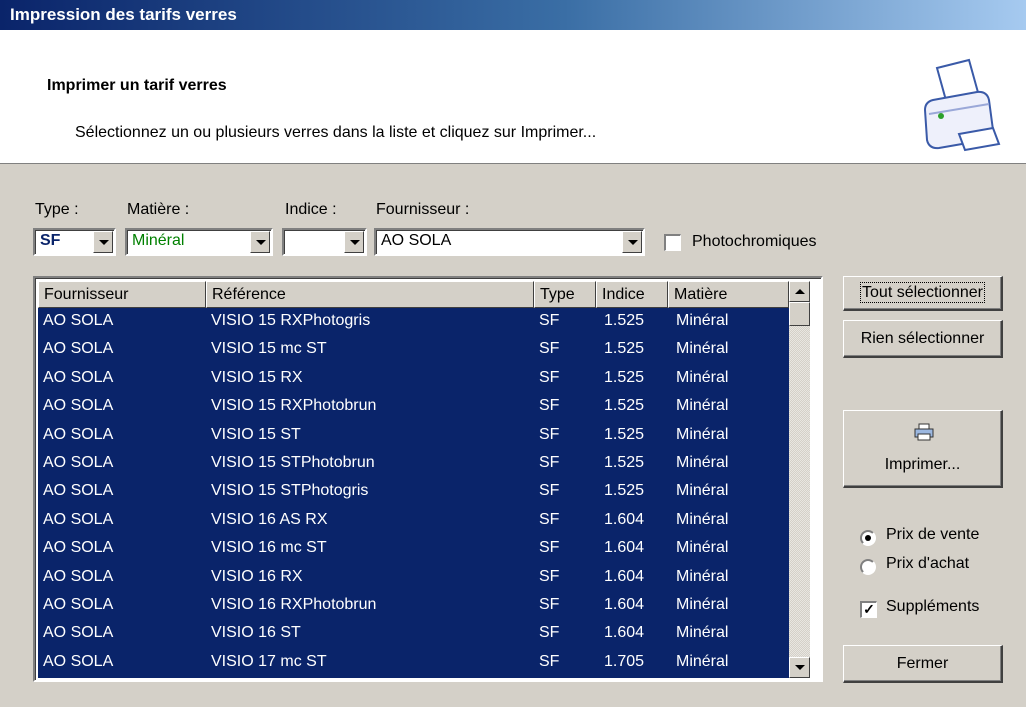 This screenshot has height=707, width=1026. What do you see at coordinates (632, 294) in the screenshot?
I see `column-header-indice: Indice` at bounding box center [632, 294].